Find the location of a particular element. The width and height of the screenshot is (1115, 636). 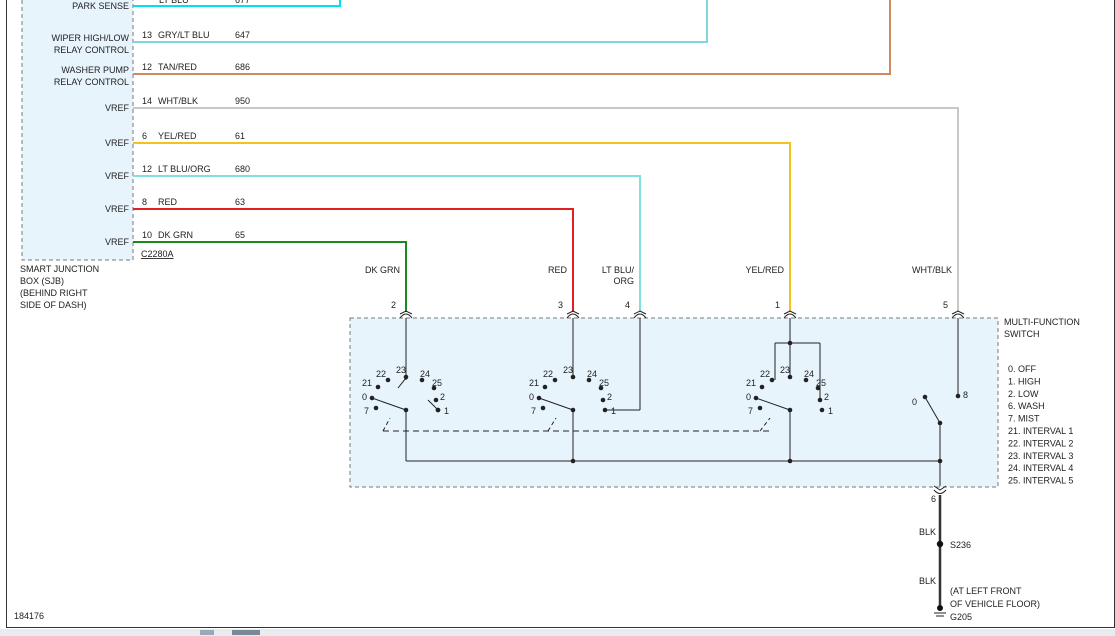

input-pin-number: 5 is located at coordinates (945, 305).